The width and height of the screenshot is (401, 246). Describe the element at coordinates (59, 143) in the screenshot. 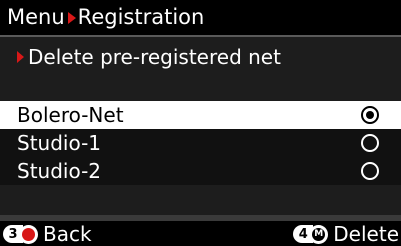

I see `list-item-label: Studio-1` at that location.